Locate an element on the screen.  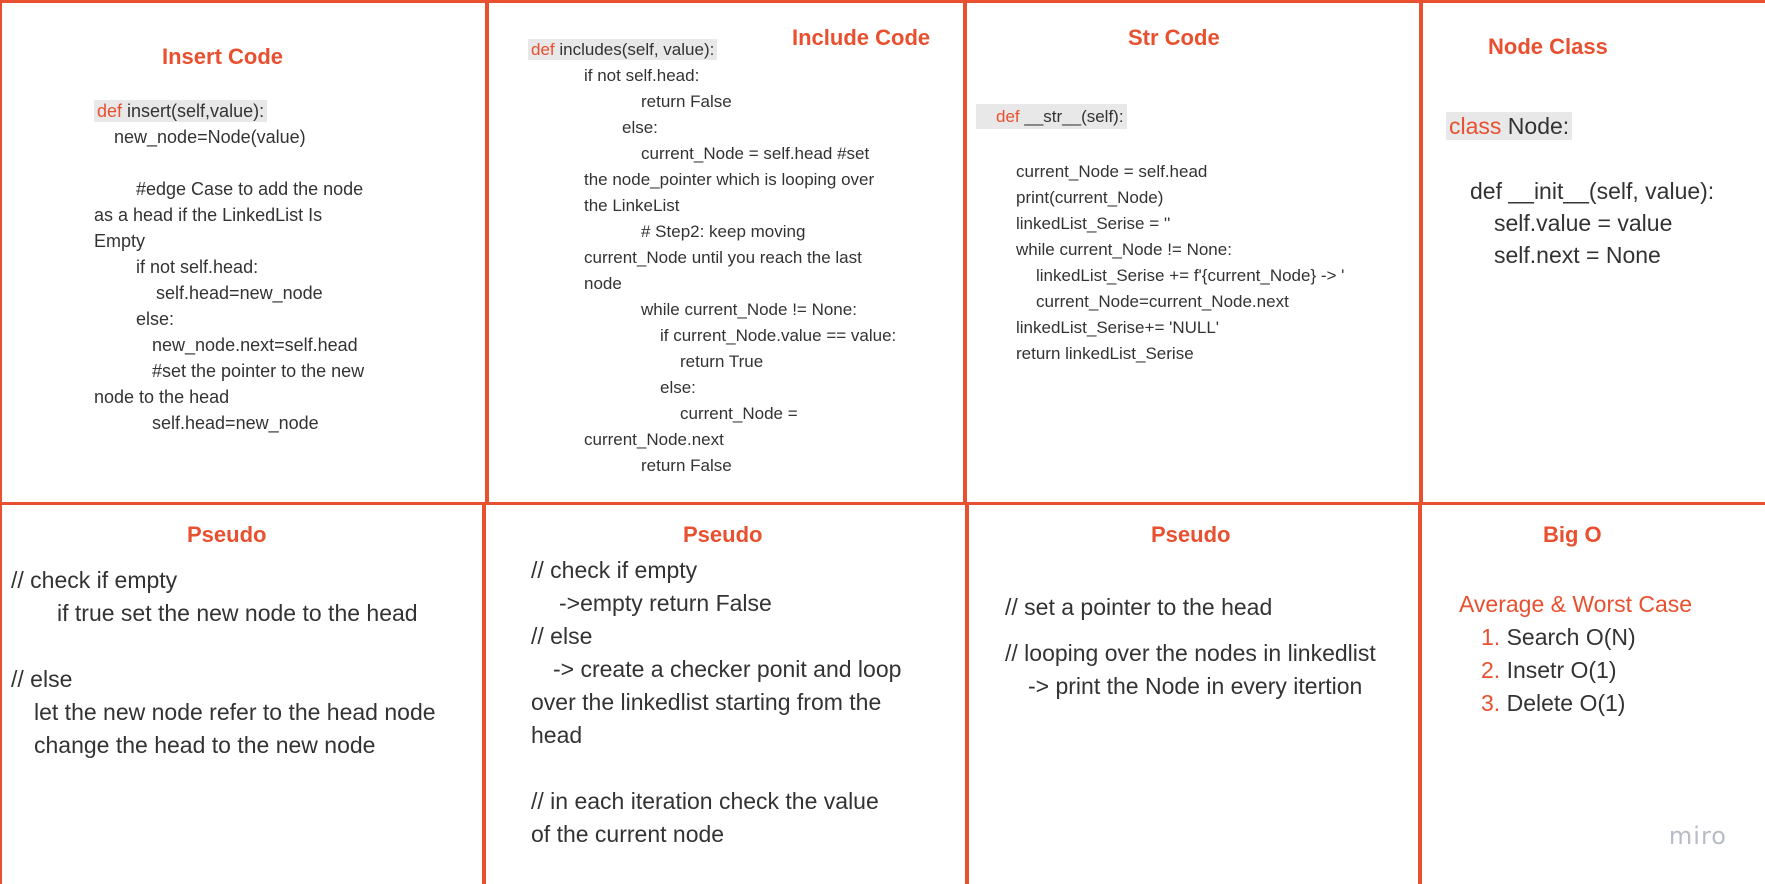
list-number: 1. is located at coordinates (1491, 637).